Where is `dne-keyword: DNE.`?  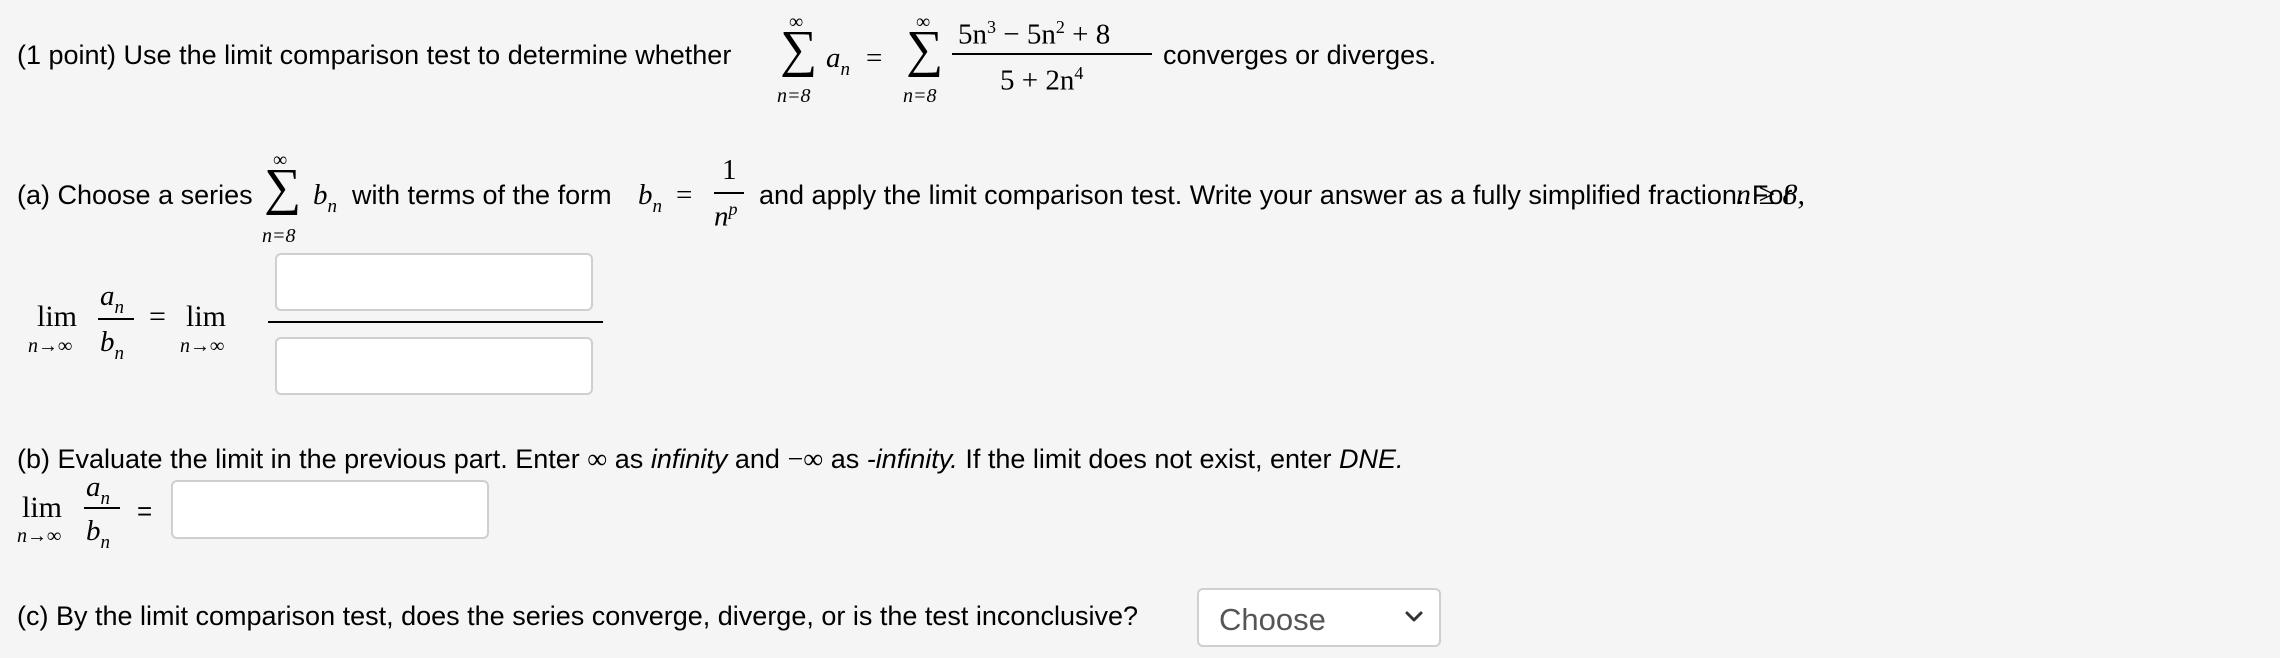
dne-keyword: DNE. is located at coordinates (1371, 459).